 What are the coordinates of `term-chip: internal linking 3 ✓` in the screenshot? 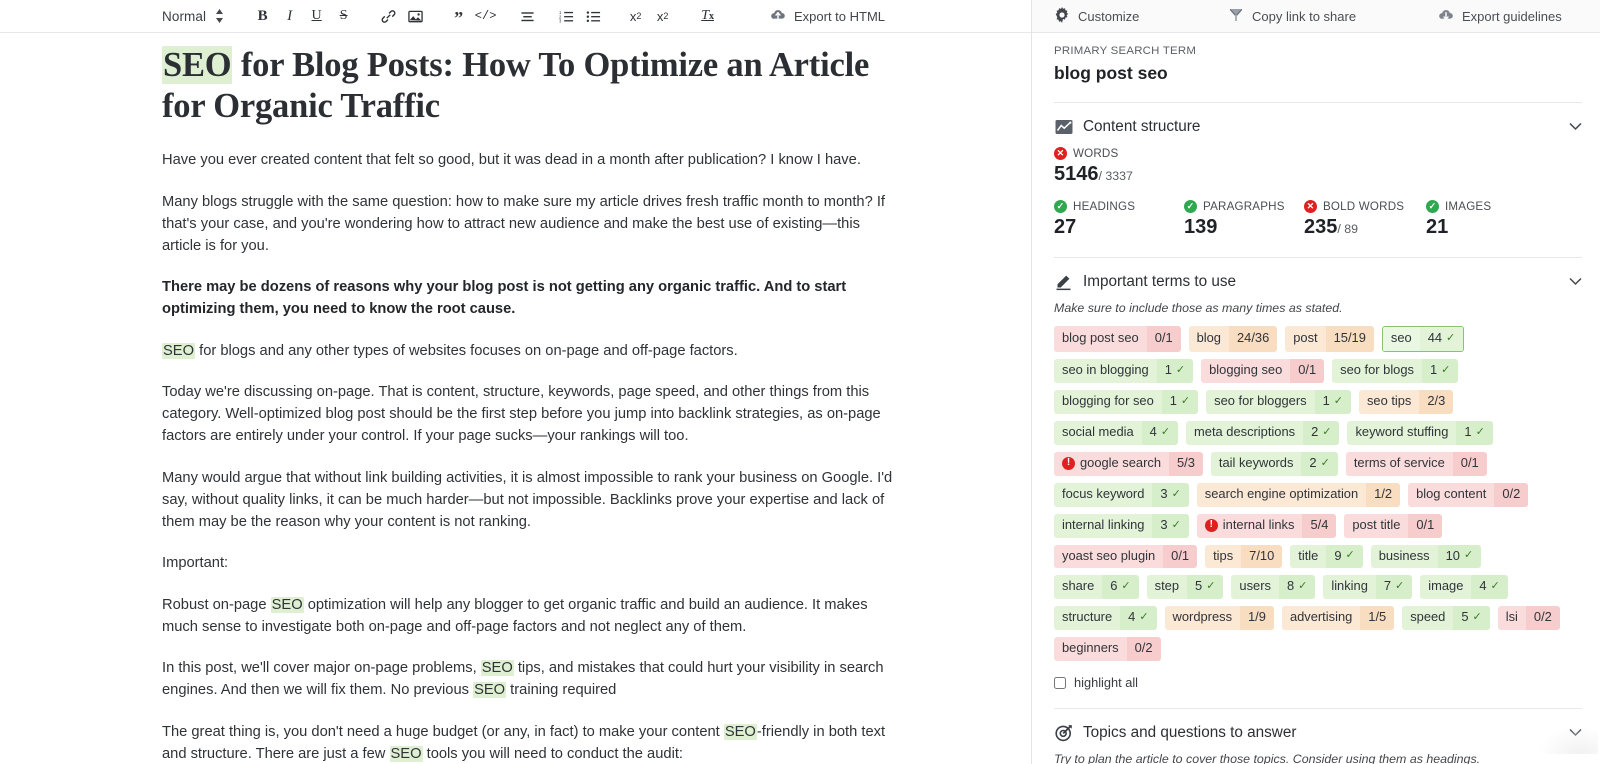 It's located at (1121, 525).